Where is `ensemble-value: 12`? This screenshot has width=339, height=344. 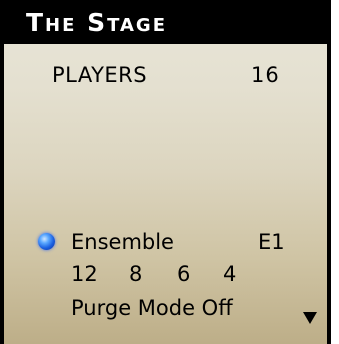
ensemble-value: 12 is located at coordinates (84, 274).